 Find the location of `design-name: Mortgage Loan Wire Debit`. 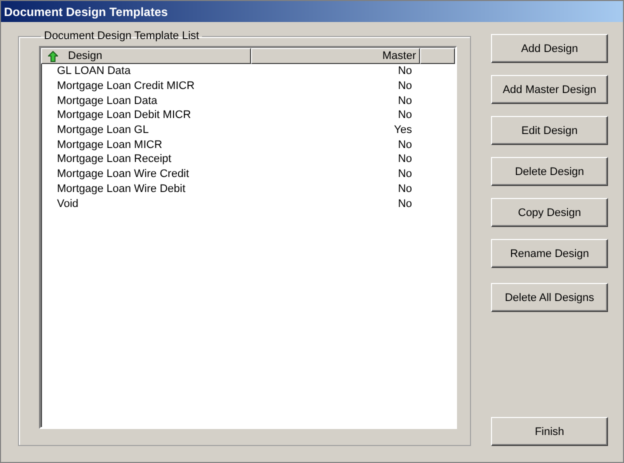

design-name: Mortgage Loan Wire Debit is located at coordinates (148, 188).